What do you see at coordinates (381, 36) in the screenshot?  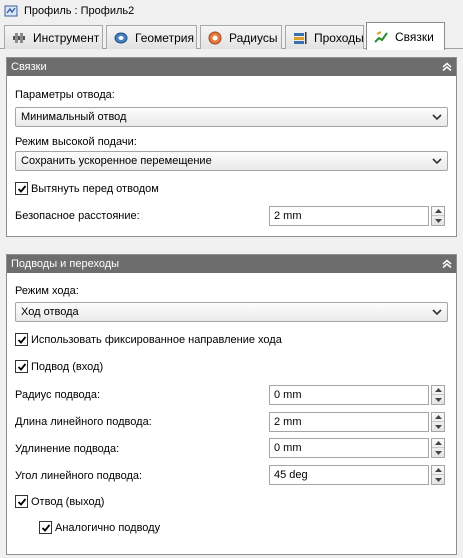 I see `linking-icon` at bounding box center [381, 36].